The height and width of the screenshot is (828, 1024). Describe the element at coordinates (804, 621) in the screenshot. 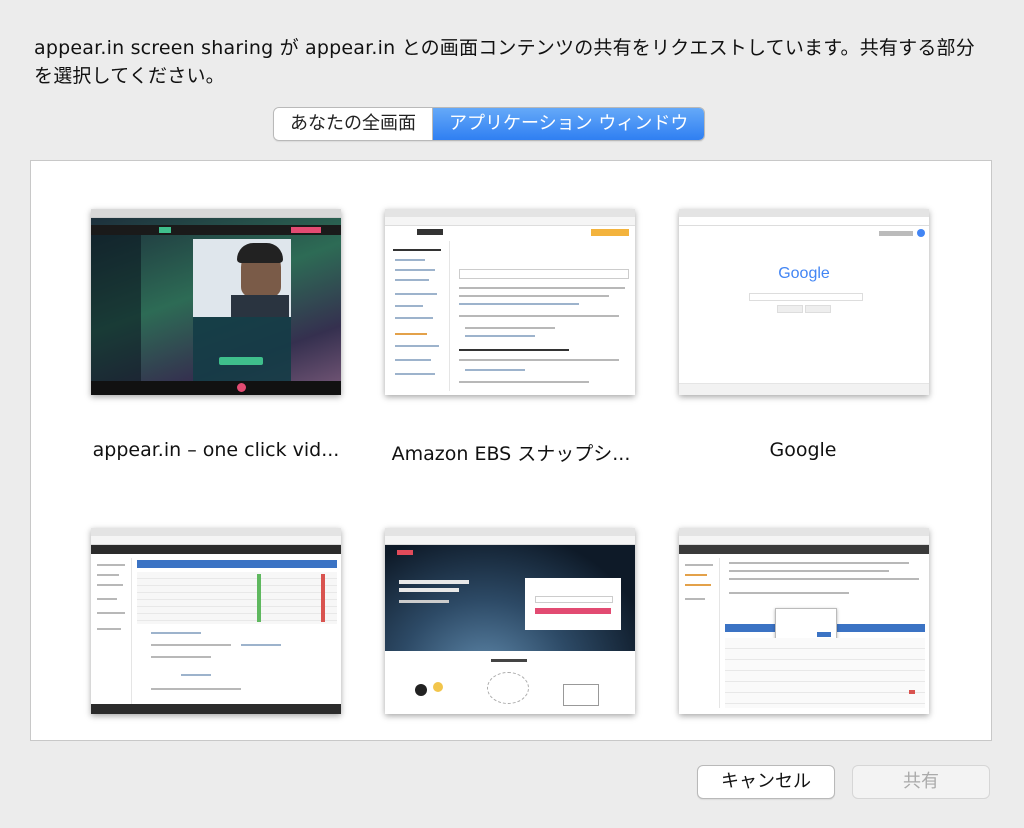

I see `window-thumbnail-dialog` at that location.